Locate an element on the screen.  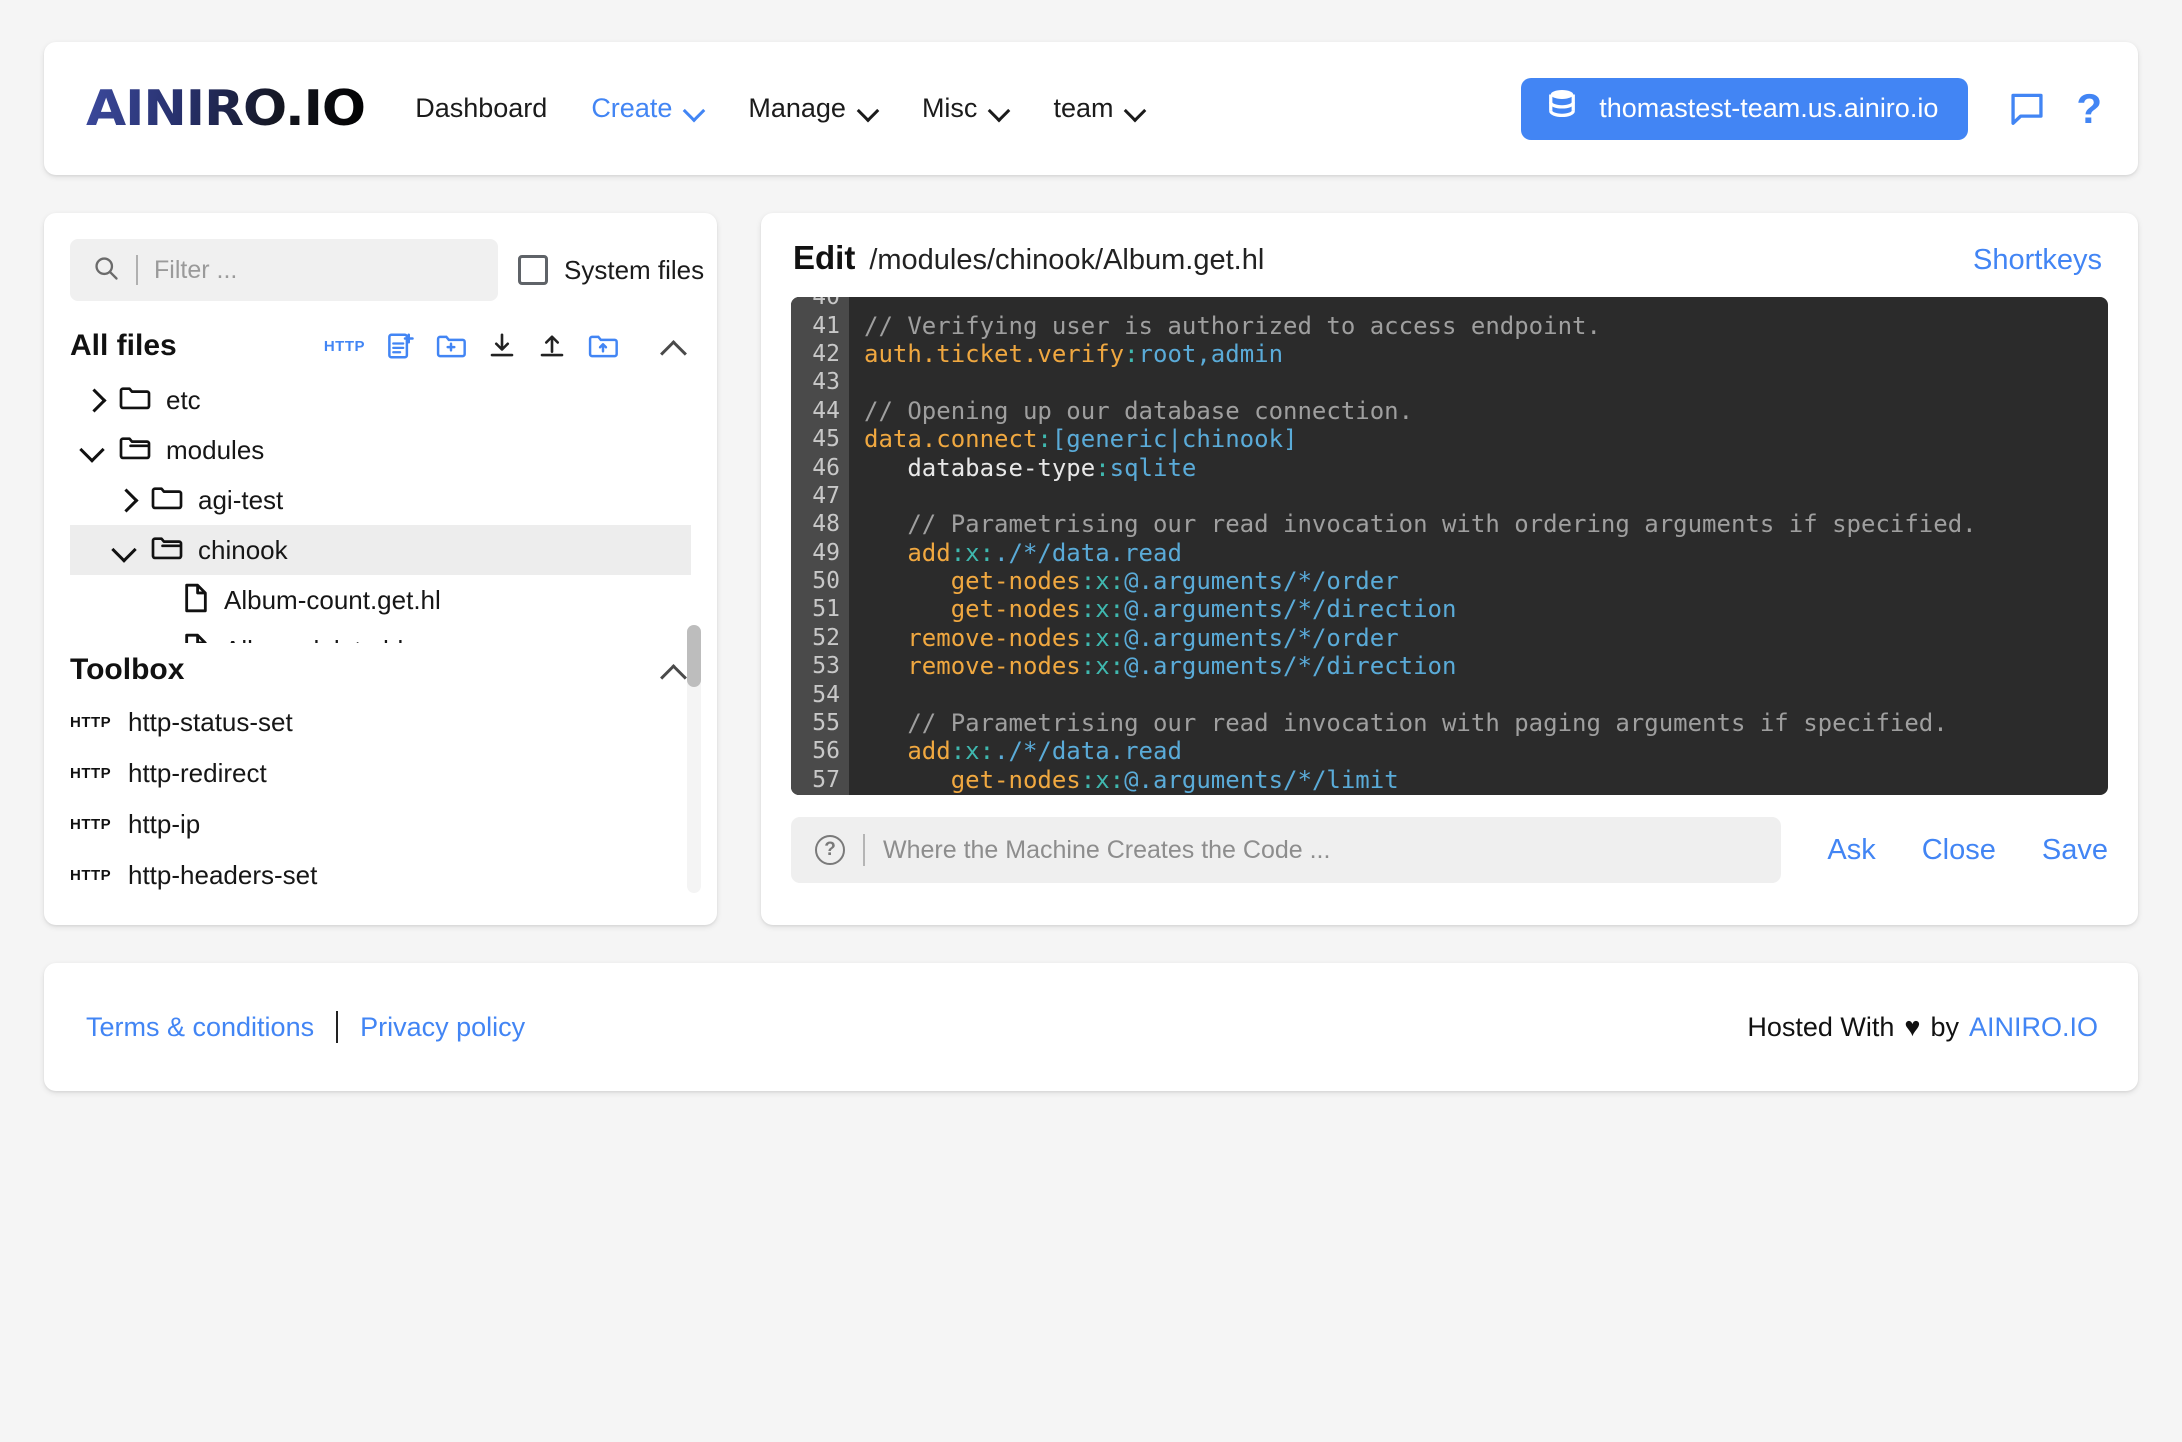
nav-item-create: Create is located at coordinates (647, 108).